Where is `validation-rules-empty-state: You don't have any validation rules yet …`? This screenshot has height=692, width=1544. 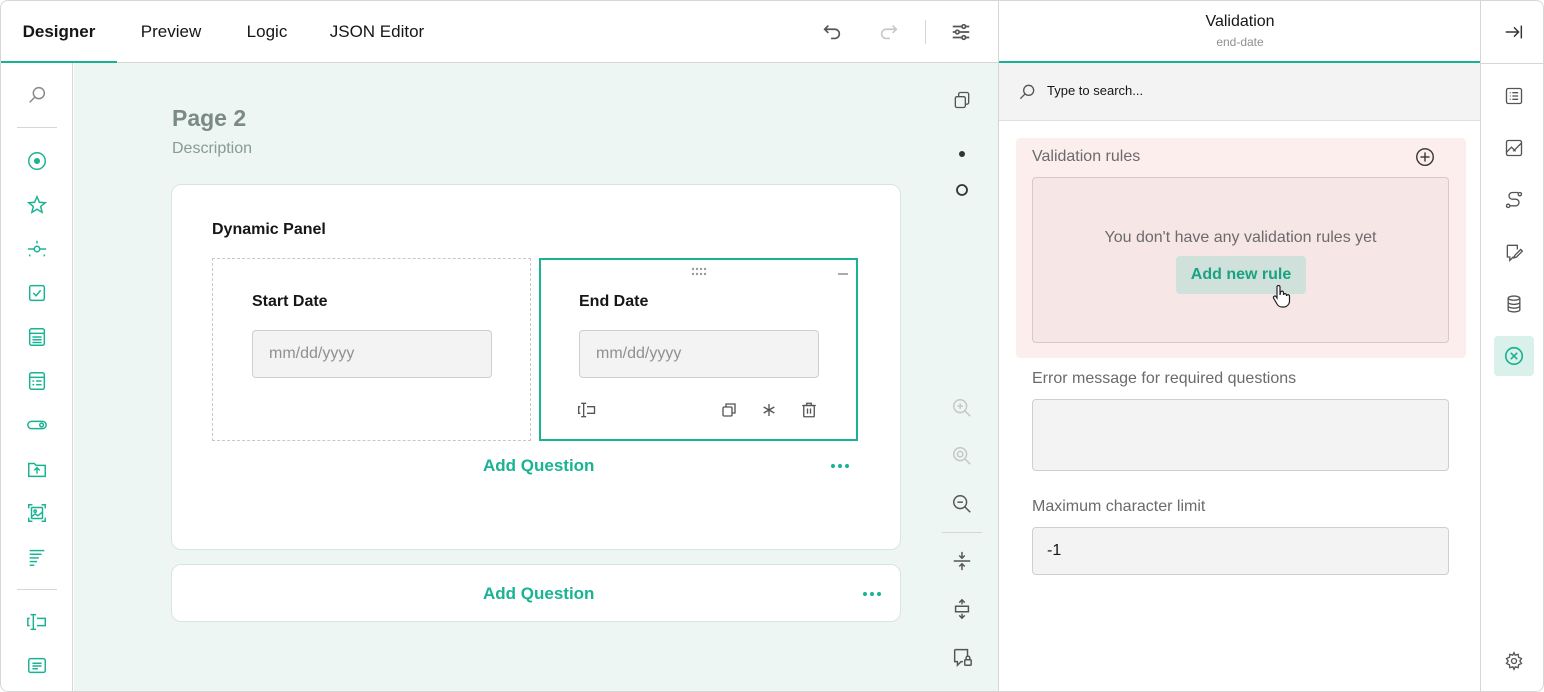
validation-rules-empty-state: You don't have any validation rules yet … is located at coordinates (1240, 260).